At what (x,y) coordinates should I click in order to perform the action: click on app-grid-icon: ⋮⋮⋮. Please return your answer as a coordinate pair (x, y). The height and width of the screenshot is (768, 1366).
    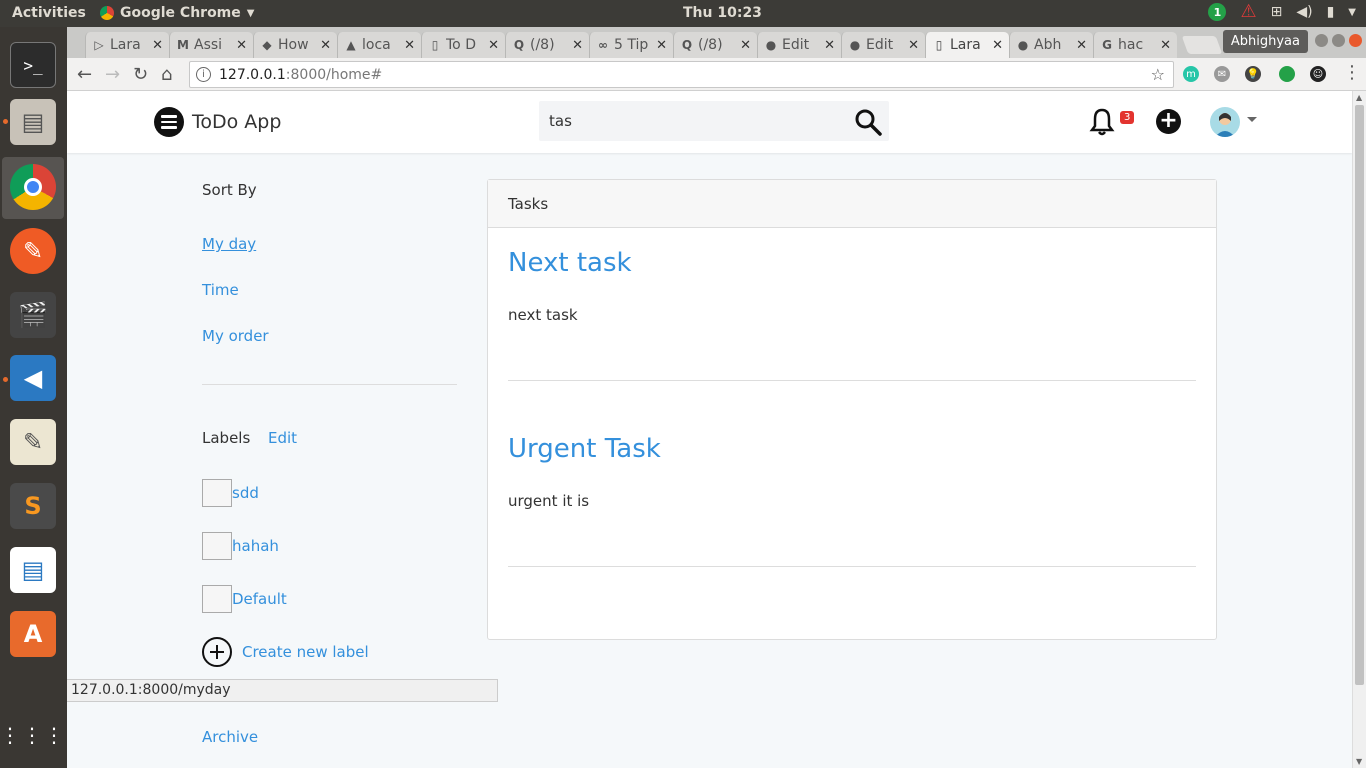
    Looking at the image, I should click on (32, 735).